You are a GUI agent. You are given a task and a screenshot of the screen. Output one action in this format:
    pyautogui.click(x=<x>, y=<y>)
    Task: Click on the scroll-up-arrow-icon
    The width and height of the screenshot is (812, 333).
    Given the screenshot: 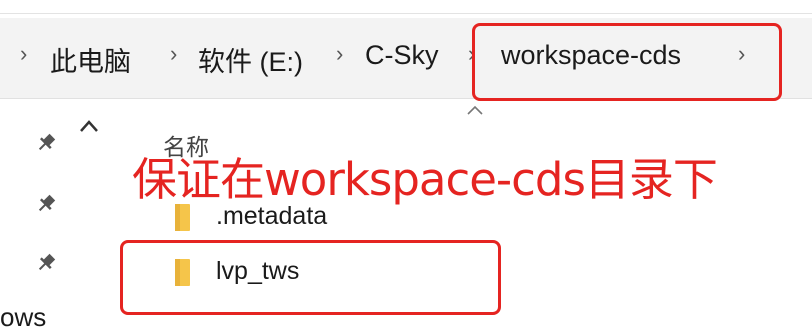 What is the action you would take?
    pyautogui.click(x=89, y=126)
    